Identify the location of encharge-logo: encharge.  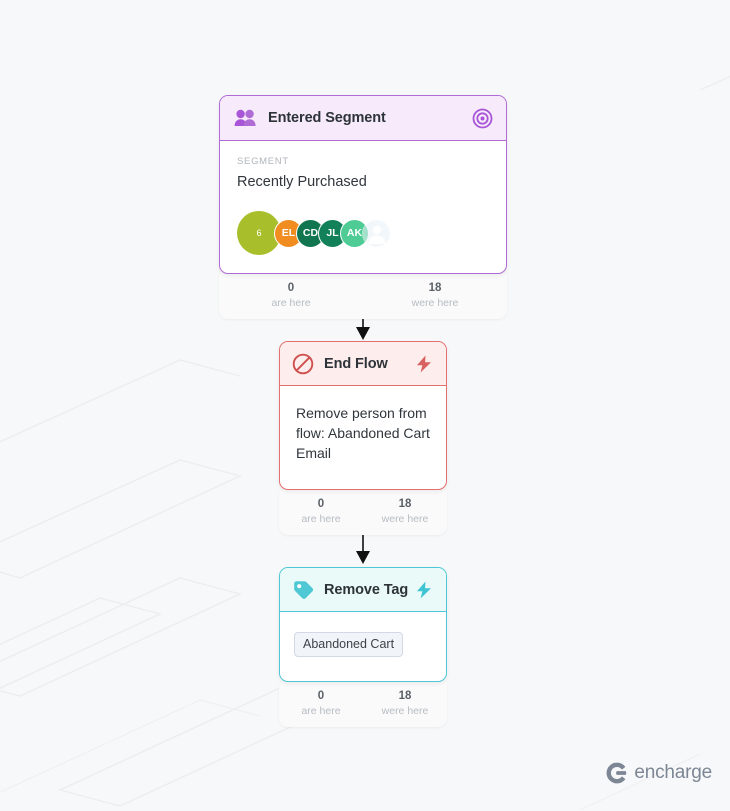
(658, 773).